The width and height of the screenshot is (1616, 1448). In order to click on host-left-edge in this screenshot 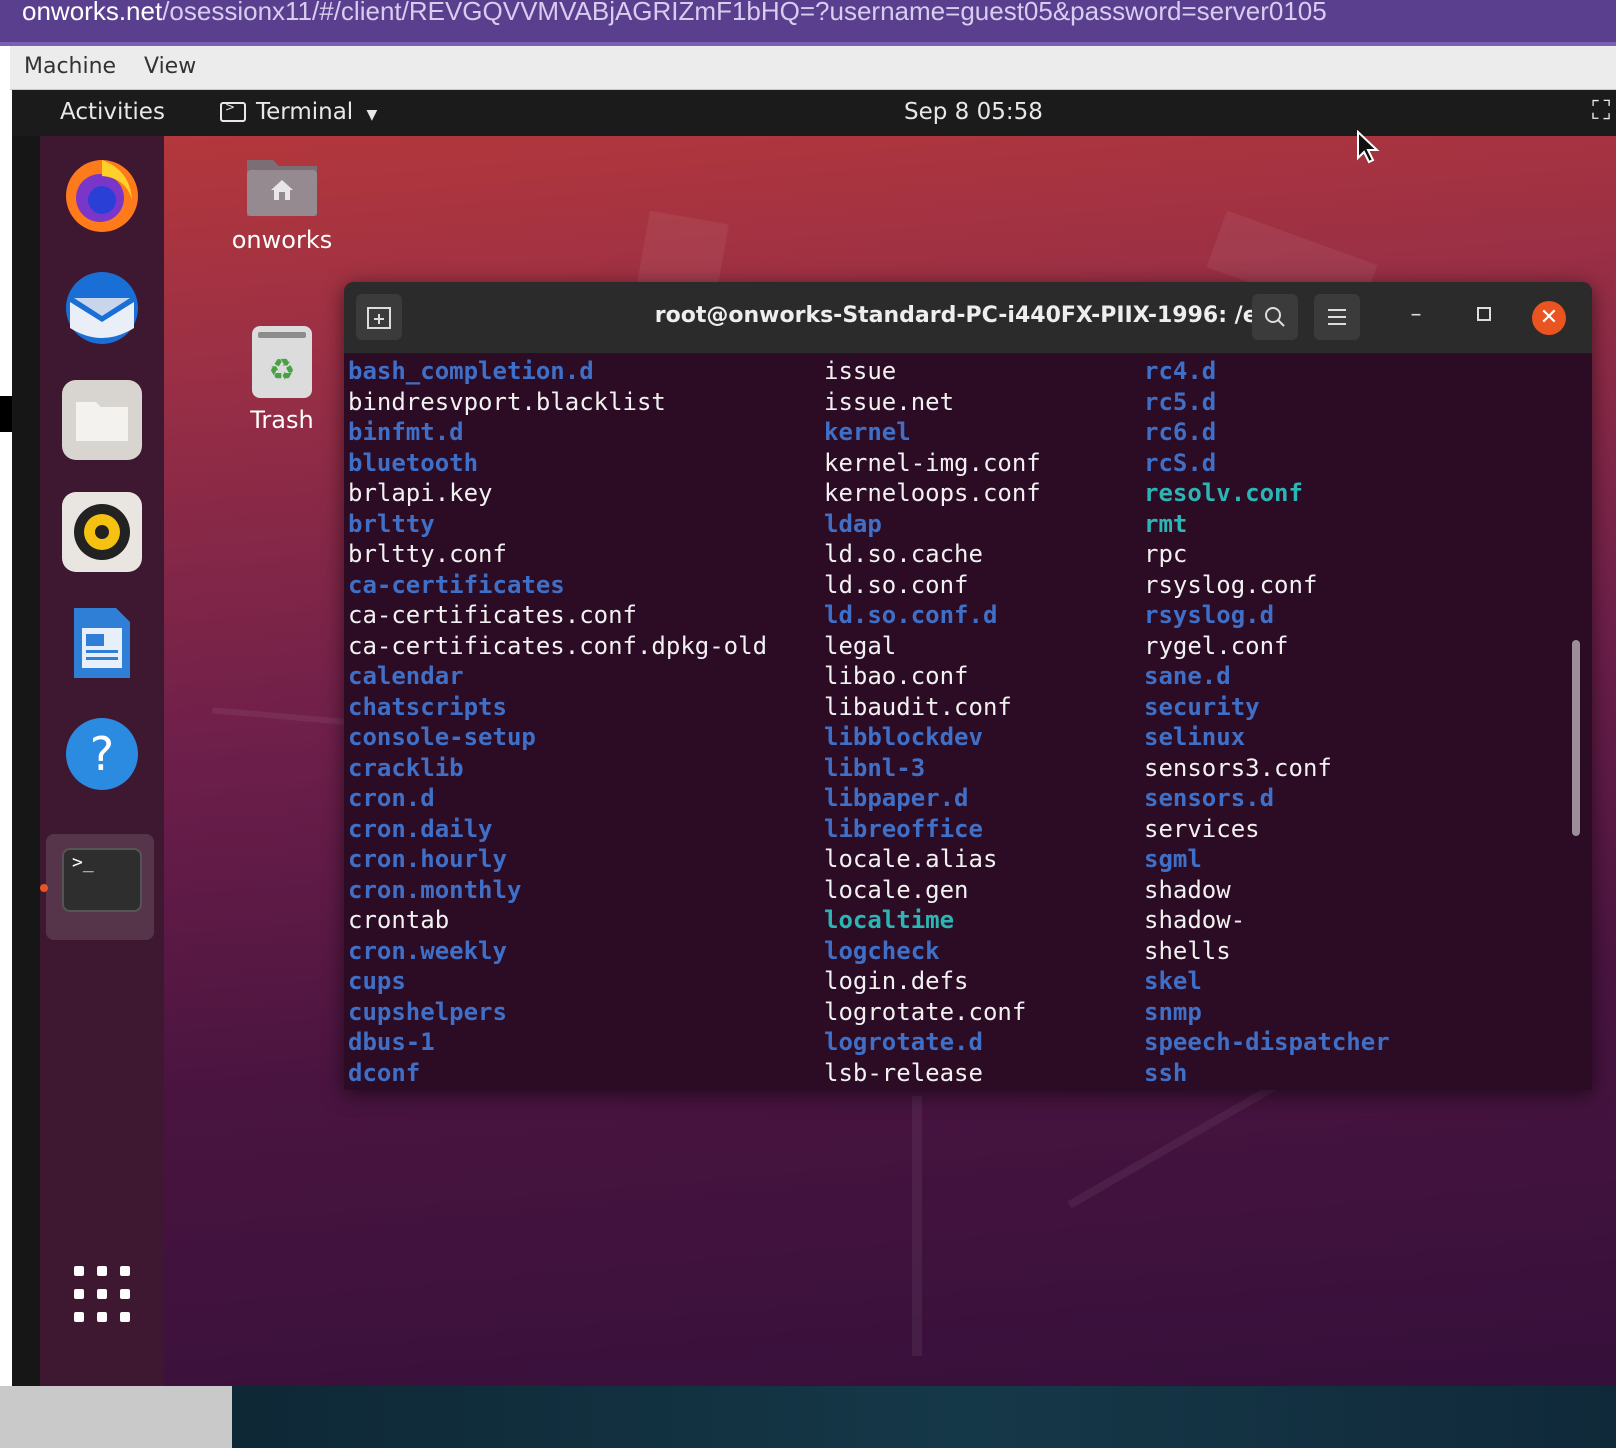, I will do `click(6, 716)`.